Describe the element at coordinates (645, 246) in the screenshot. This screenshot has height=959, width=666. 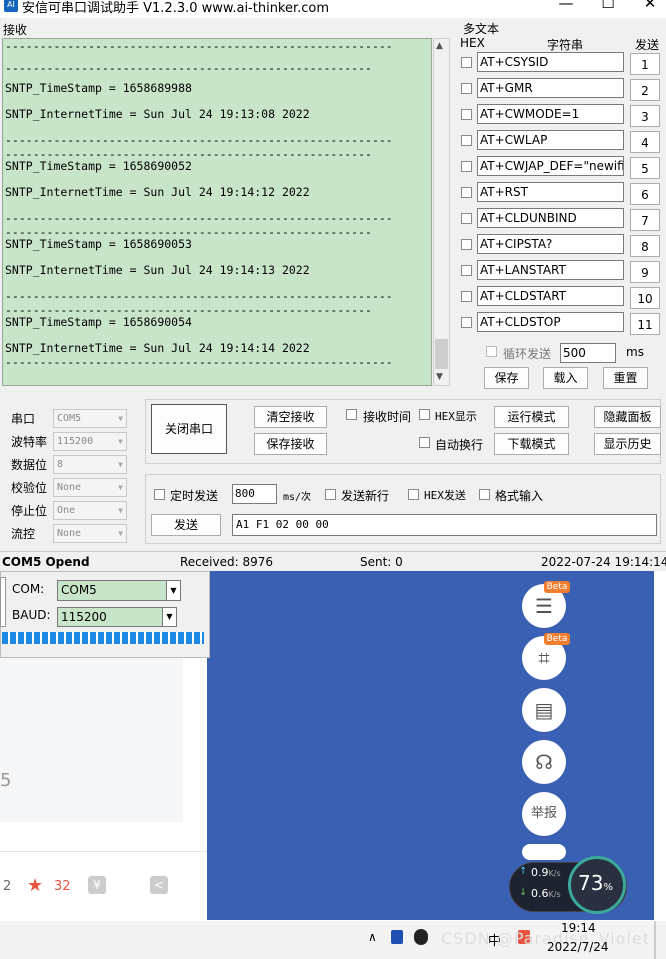
I see `cmd-send-button: 8` at that location.